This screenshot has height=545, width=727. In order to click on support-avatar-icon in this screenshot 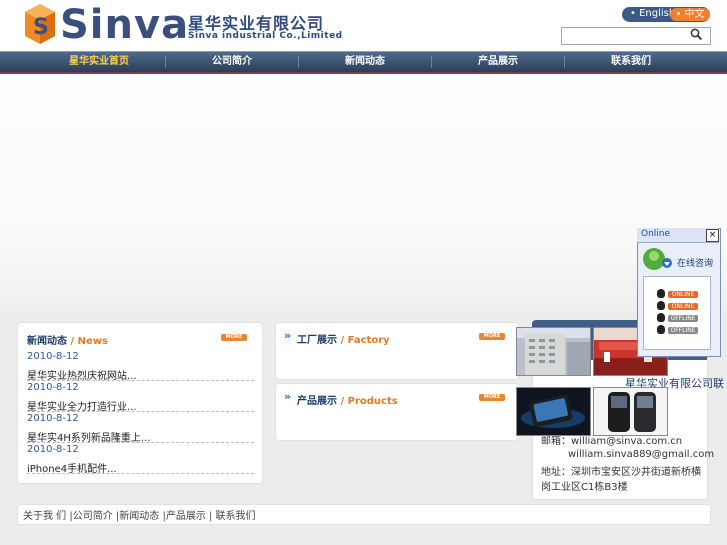, I will do `click(657, 259)`.